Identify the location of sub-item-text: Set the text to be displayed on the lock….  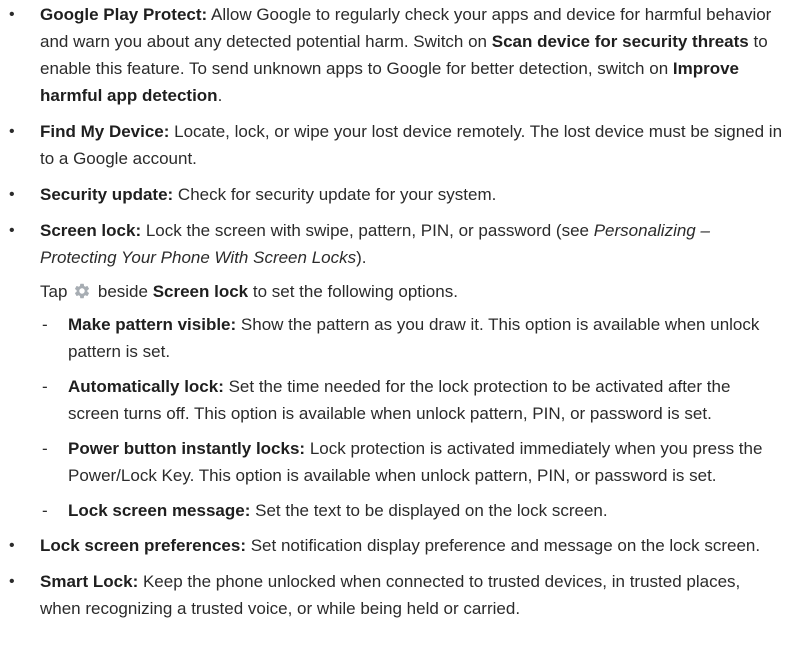
(429, 510).